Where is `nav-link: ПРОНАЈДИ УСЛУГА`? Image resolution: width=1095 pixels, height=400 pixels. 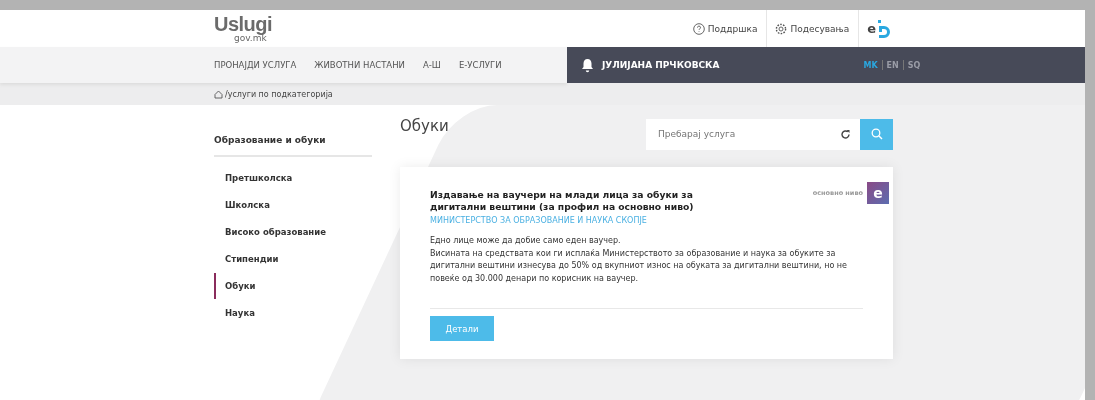 nav-link: ПРОНАЈДИ УСЛУГА is located at coordinates (255, 65).